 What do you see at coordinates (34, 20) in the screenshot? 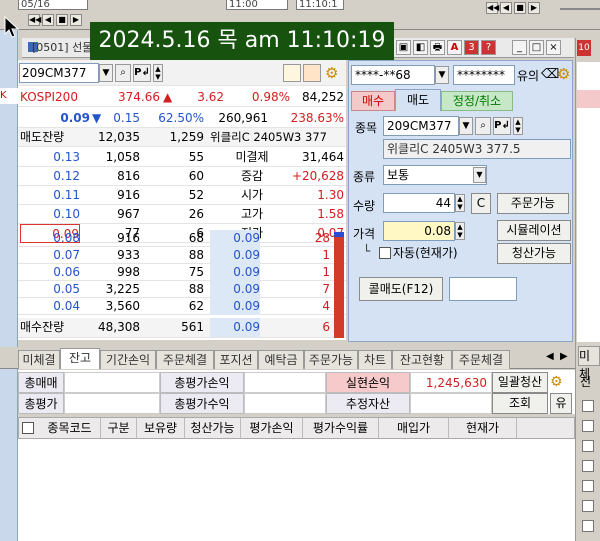
I see `rewind-button: ◀◀` at bounding box center [34, 20].